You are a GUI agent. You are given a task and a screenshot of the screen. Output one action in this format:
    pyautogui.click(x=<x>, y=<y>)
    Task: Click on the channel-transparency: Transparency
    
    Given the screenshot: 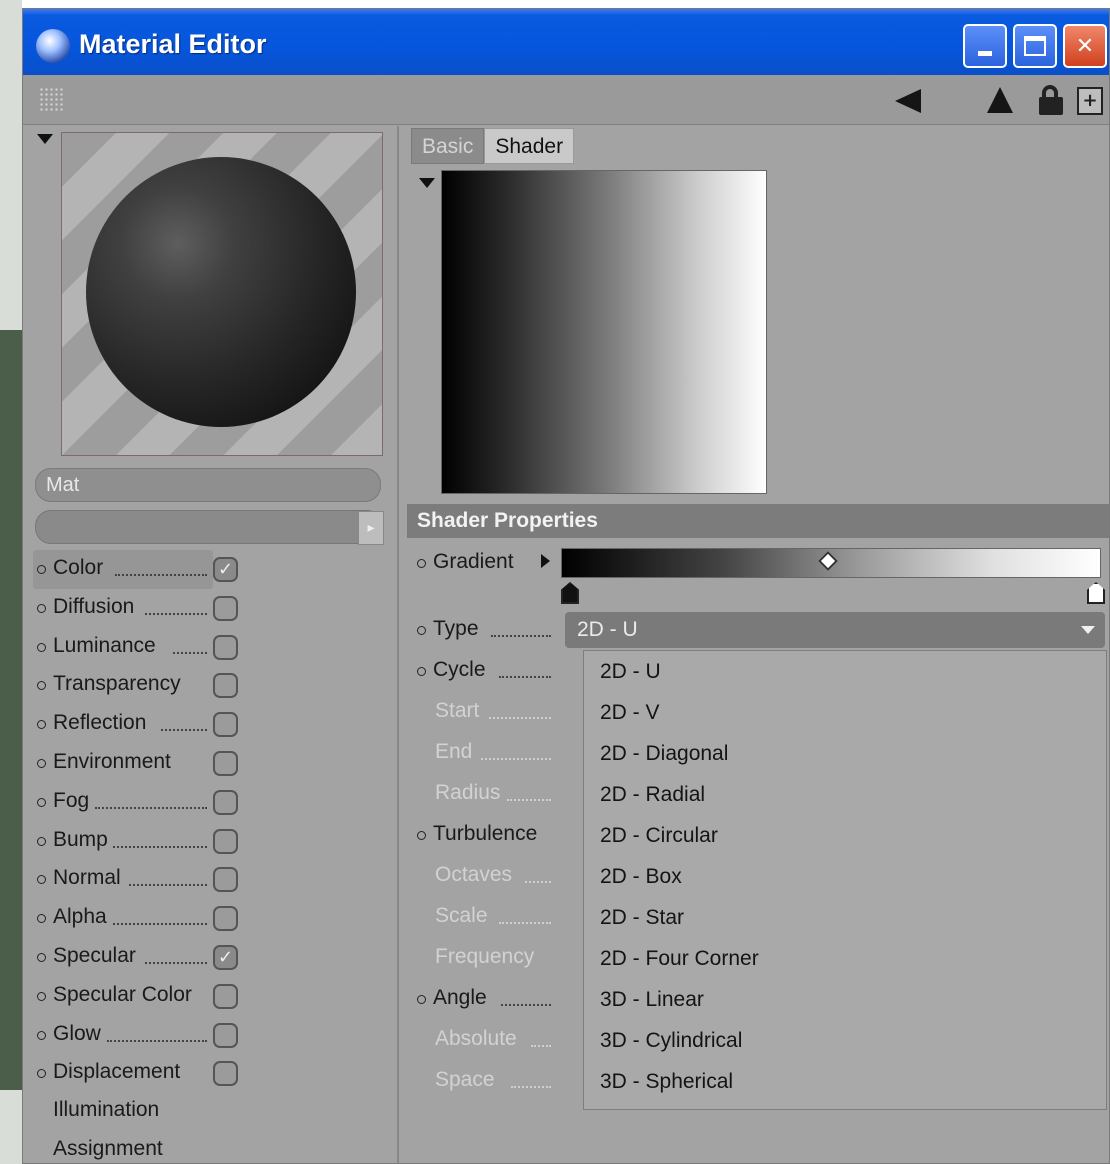 What is the action you would take?
    pyautogui.click(x=213, y=685)
    